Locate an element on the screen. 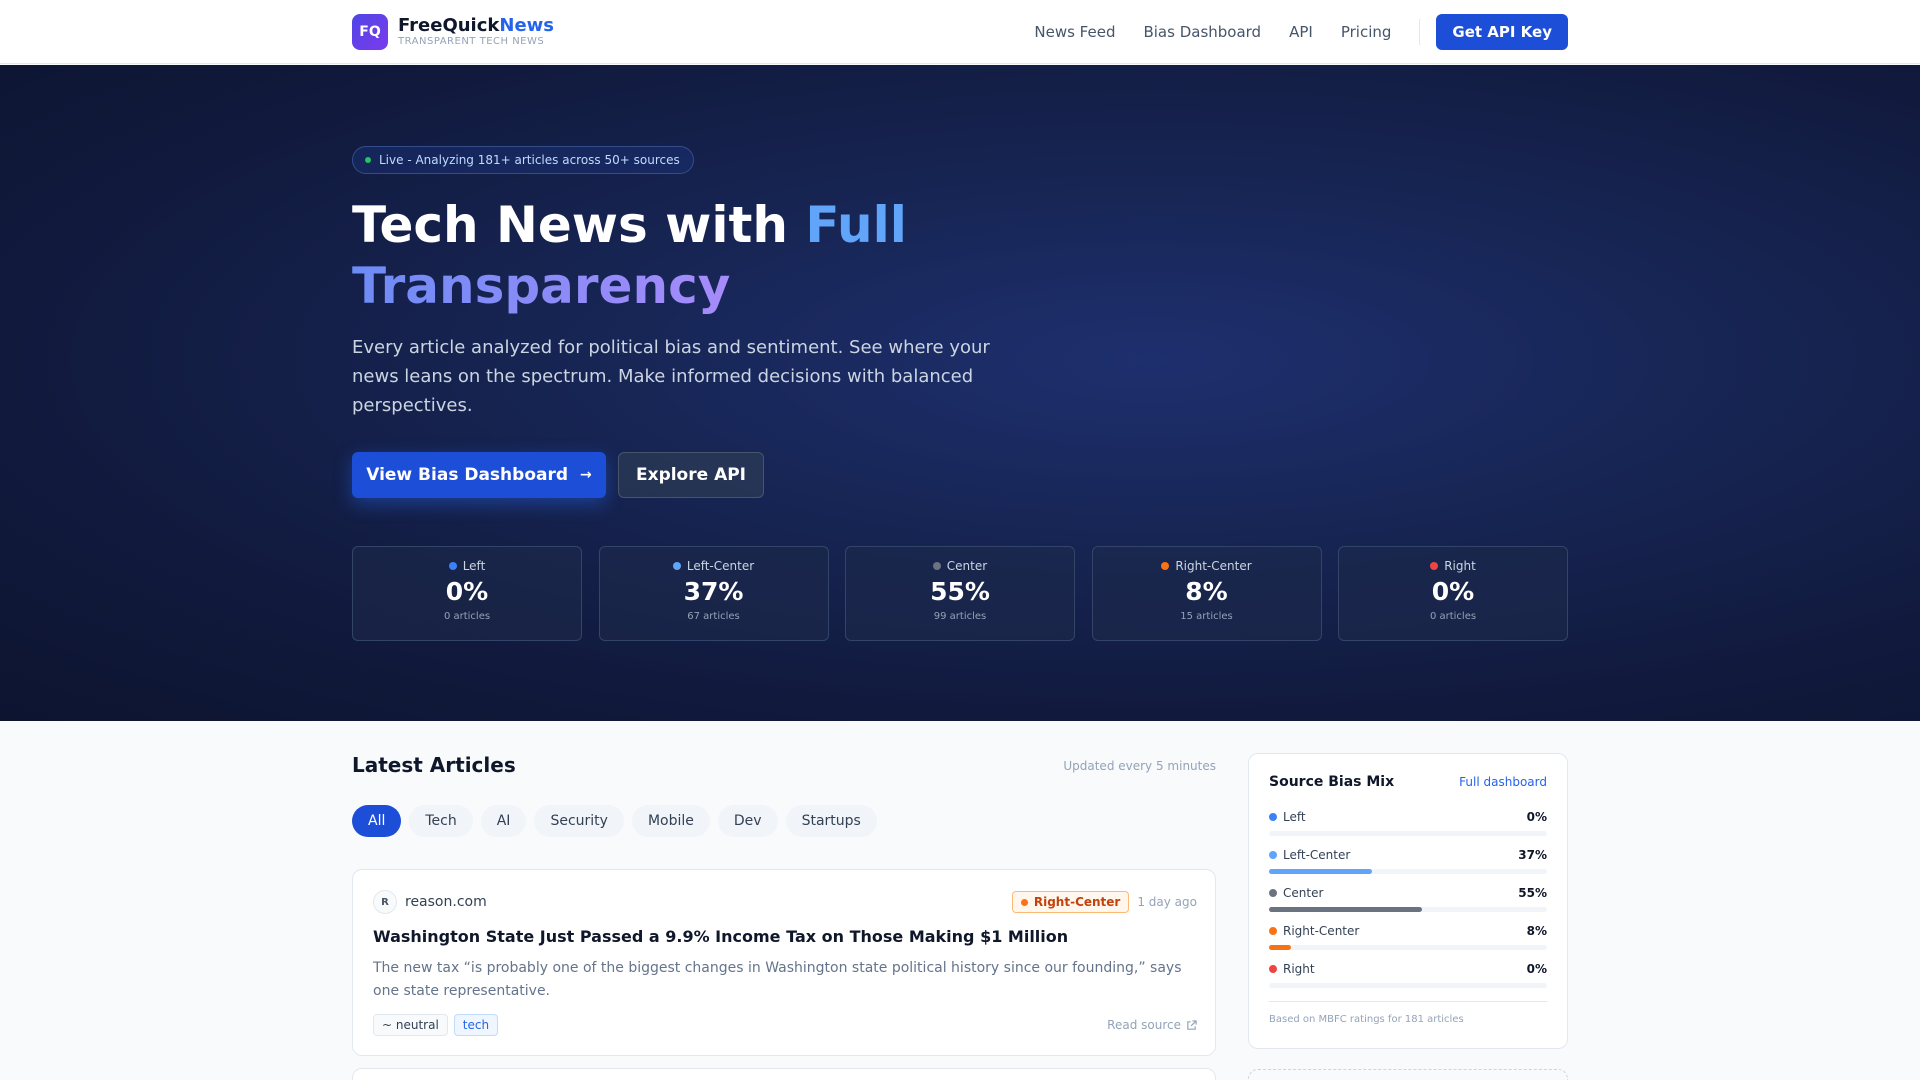 This screenshot has height=1080, width=1920. stat-value: 37% is located at coordinates (713, 591).